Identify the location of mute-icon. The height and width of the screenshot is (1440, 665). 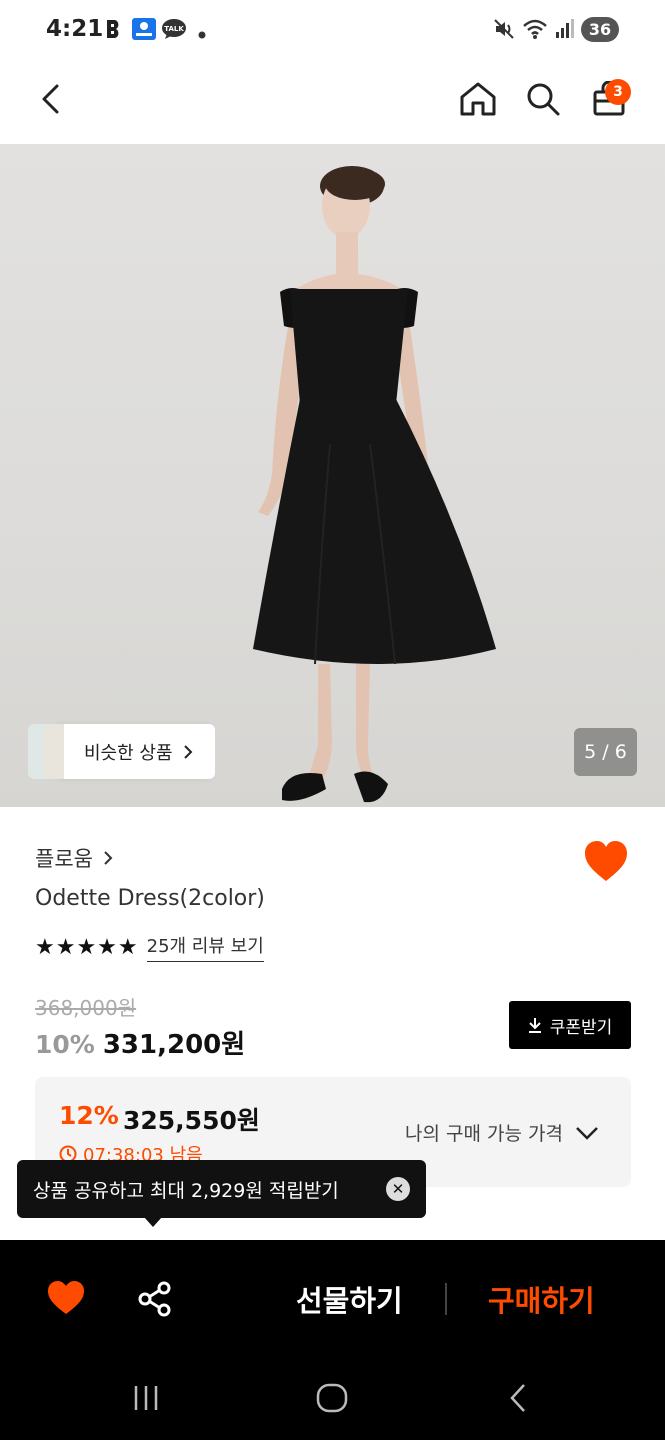
(504, 31).